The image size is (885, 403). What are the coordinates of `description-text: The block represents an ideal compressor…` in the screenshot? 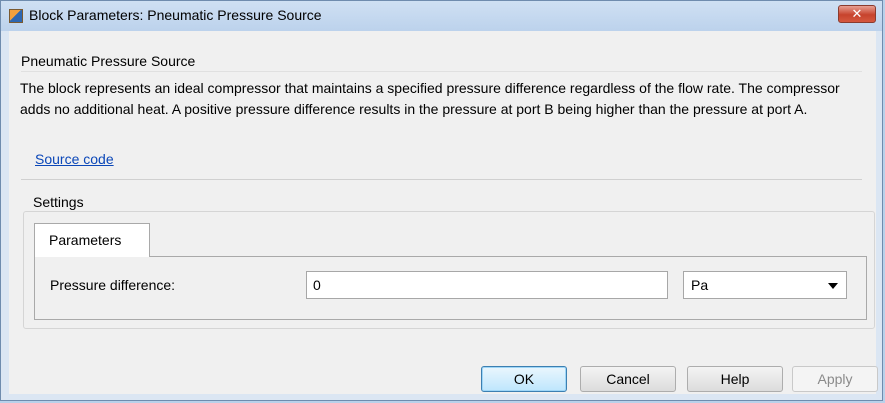 It's located at (430, 98).